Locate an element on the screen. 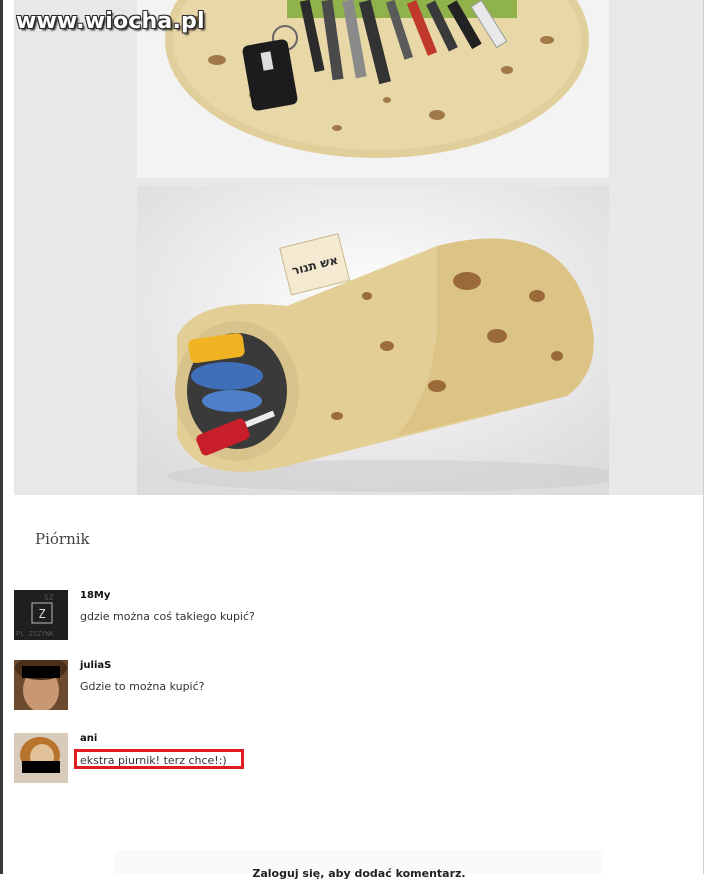 This screenshot has width=711, height=880. avatar: SZ PL ZSZYWK Z is located at coordinates (41, 615).